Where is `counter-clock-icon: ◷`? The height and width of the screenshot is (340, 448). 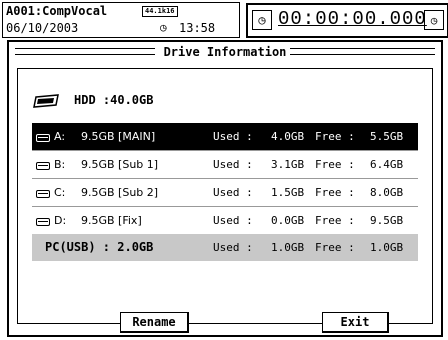
counter-clock-icon: ◷ is located at coordinates (262, 20).